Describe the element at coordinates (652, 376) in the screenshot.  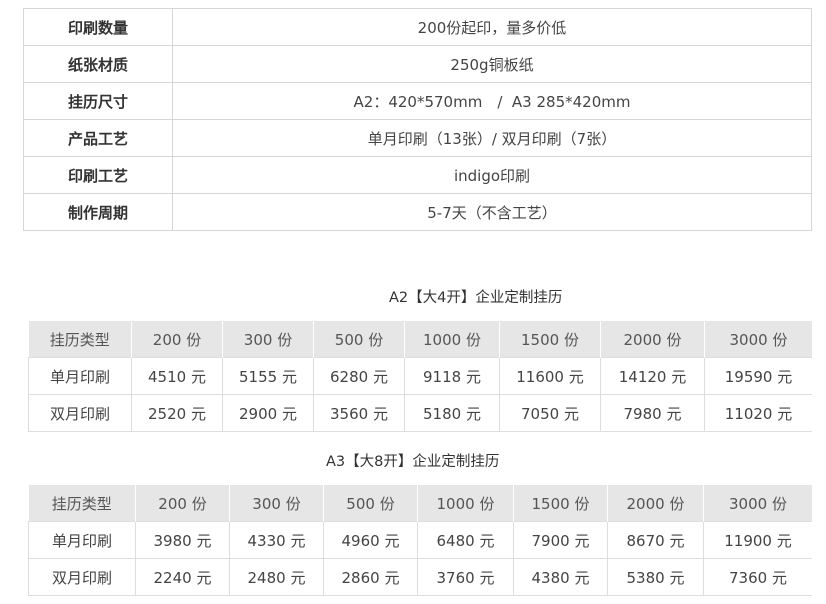
I see `price-cell: 14120 元` at that location.